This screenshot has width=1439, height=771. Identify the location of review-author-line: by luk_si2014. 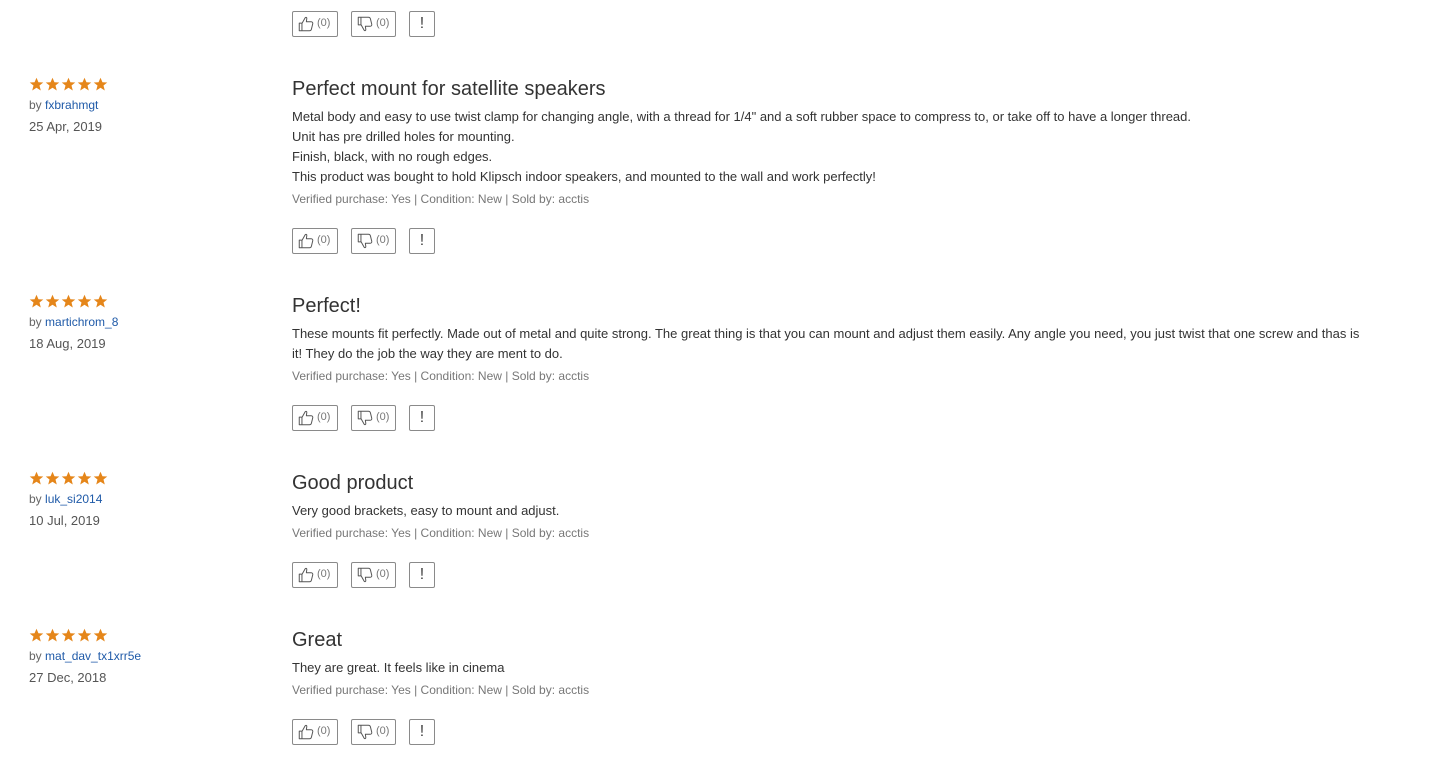
(139, 500).